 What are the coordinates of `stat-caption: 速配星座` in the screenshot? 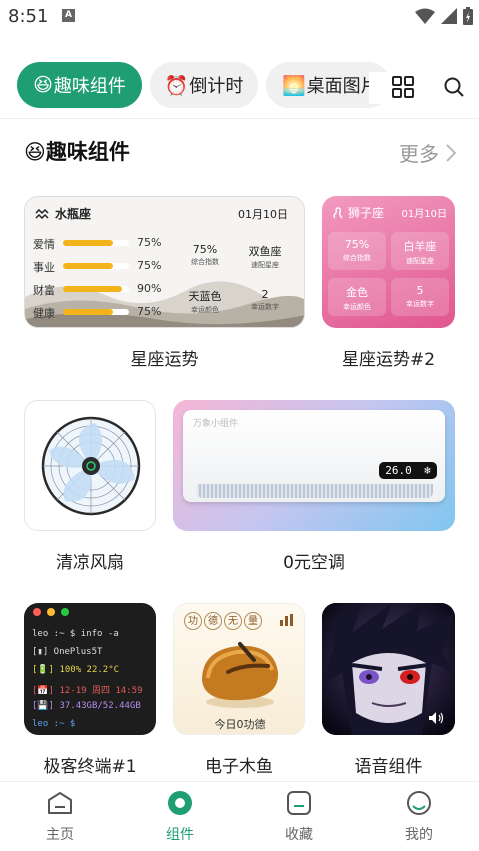 It's located at (420, 261).